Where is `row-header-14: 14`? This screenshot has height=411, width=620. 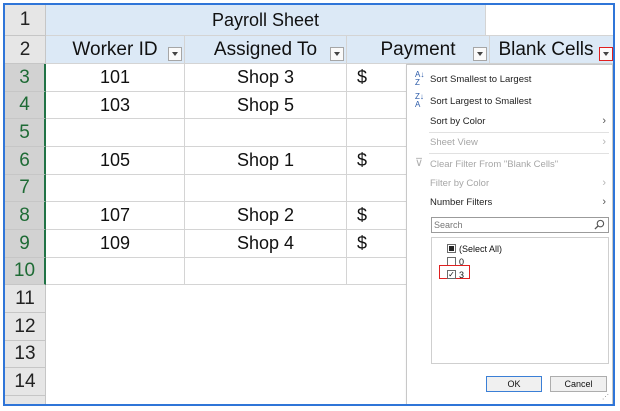 row-header-14: 14 is located at coordinates (25, 382).